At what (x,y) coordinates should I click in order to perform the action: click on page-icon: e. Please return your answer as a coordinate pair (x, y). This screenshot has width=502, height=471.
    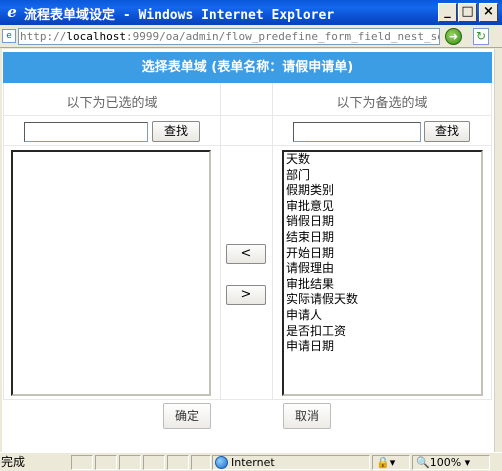
    Looking at the image, I should click on (9, 36).